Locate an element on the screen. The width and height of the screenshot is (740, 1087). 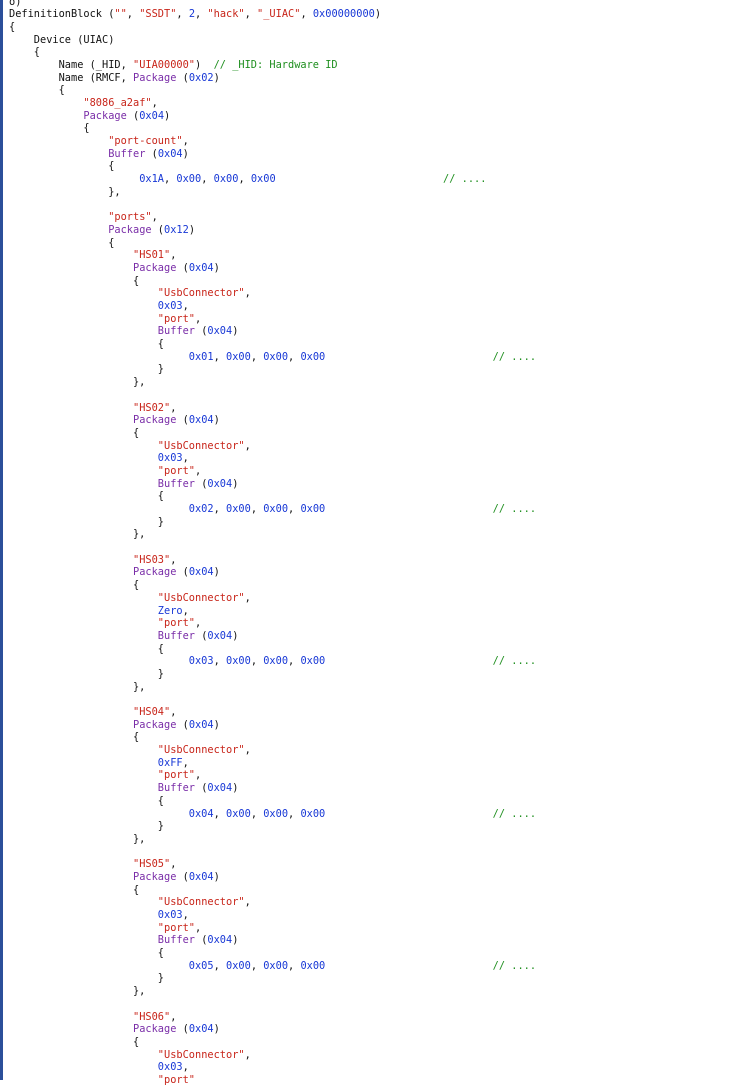
code-string: "HS02" is located at coordinates (152, 407).